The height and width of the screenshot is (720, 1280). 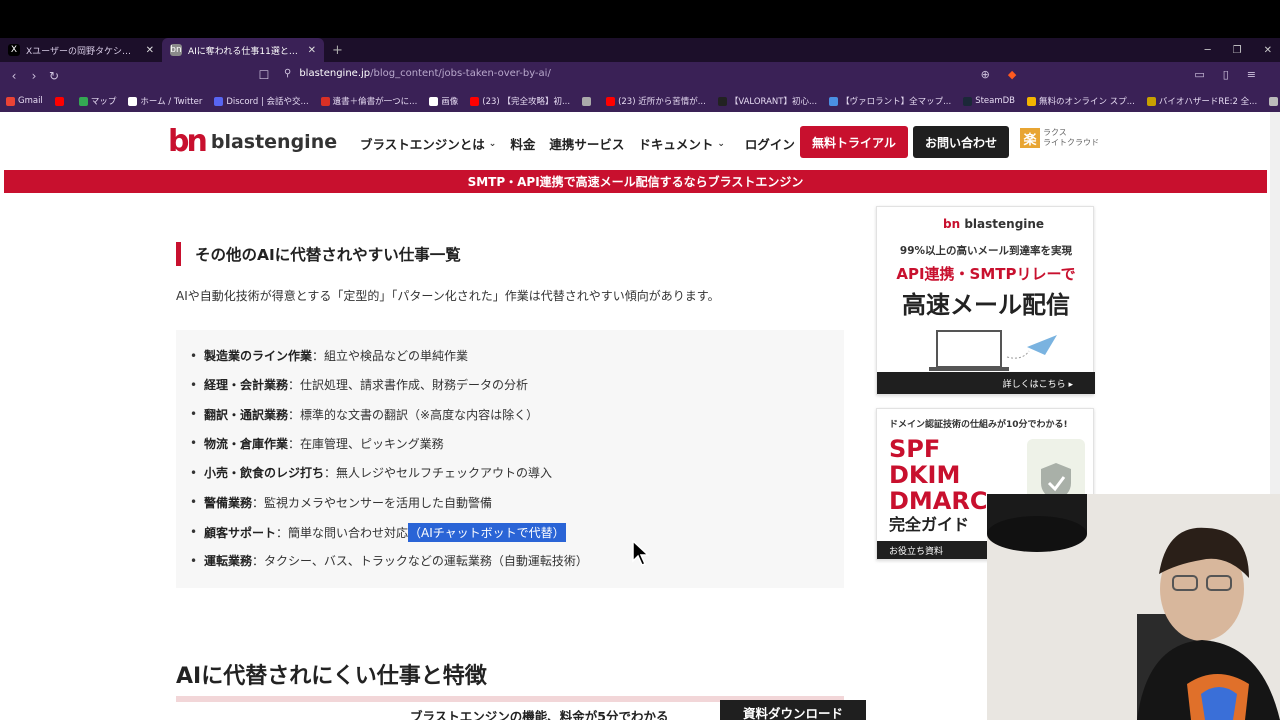 I want to click on bookmark-item: Gmail, so click(x=24, y=101).